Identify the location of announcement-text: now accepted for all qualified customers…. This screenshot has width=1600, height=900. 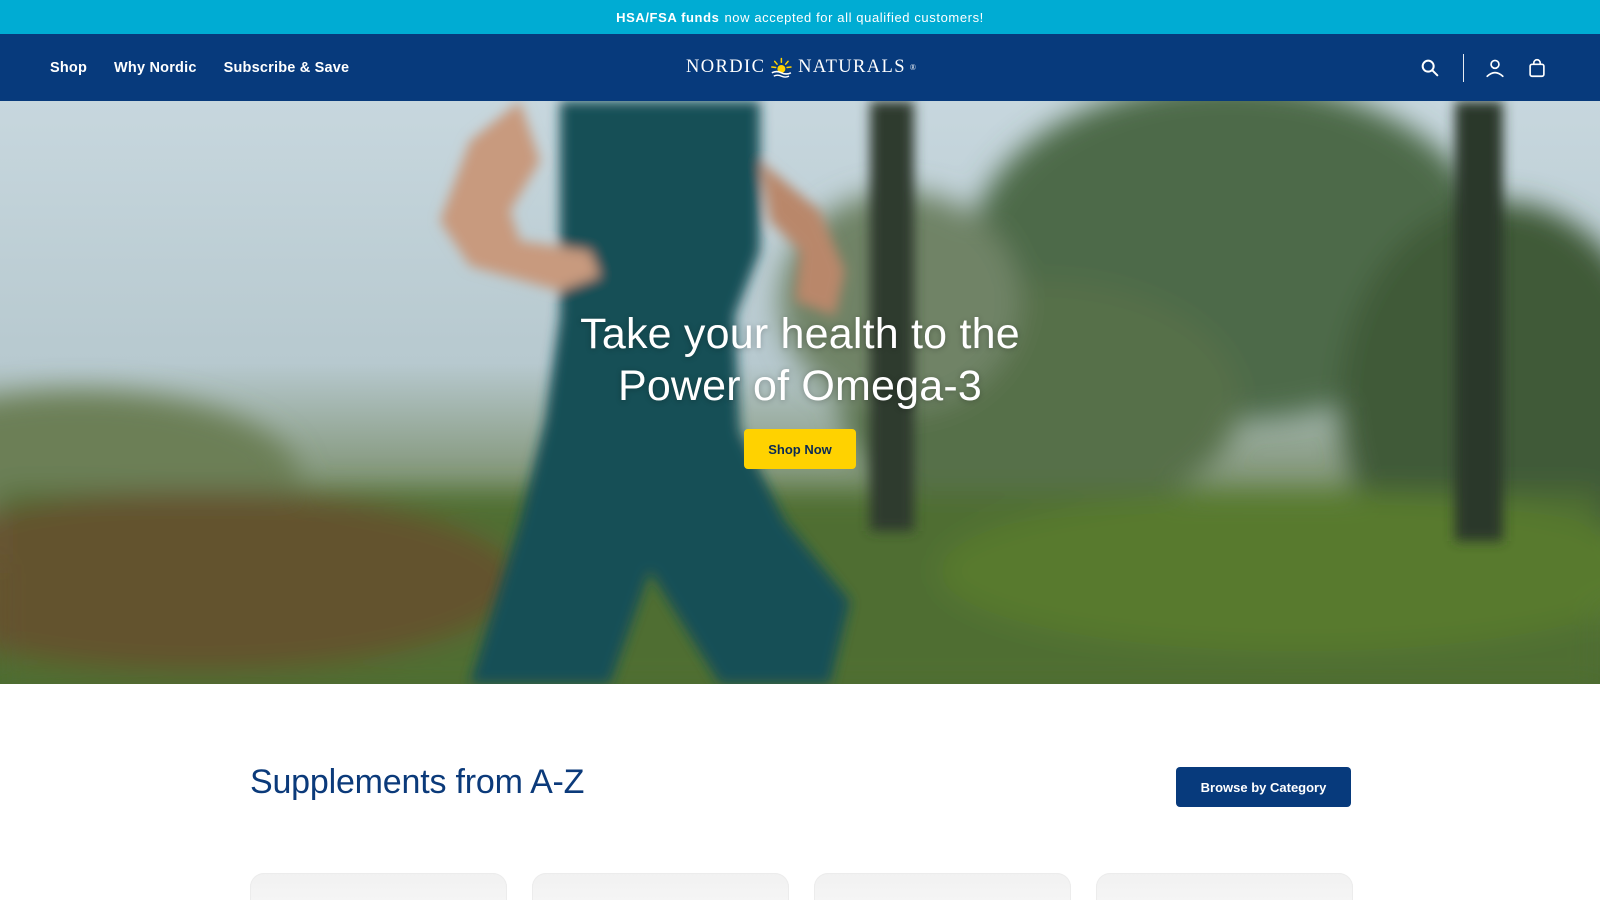
(854, 17).